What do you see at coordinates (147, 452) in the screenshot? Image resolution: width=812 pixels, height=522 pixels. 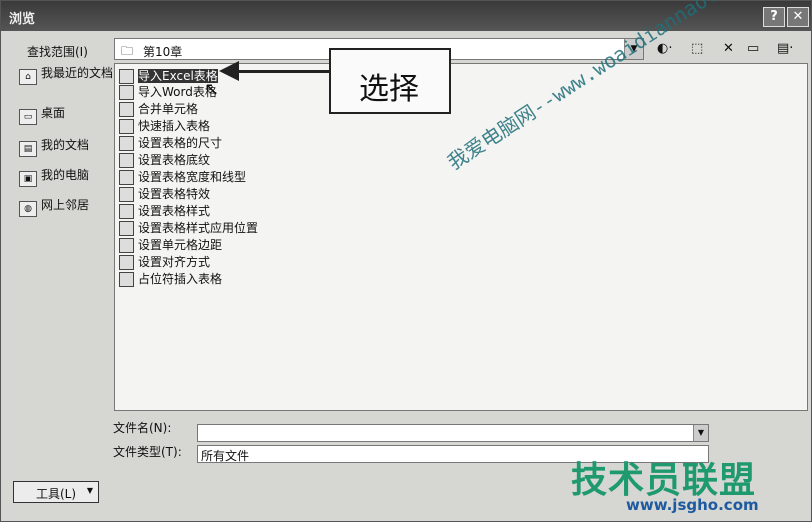 I see `filetype-label: 文件类型(T):` at bounding box center [147, 452].